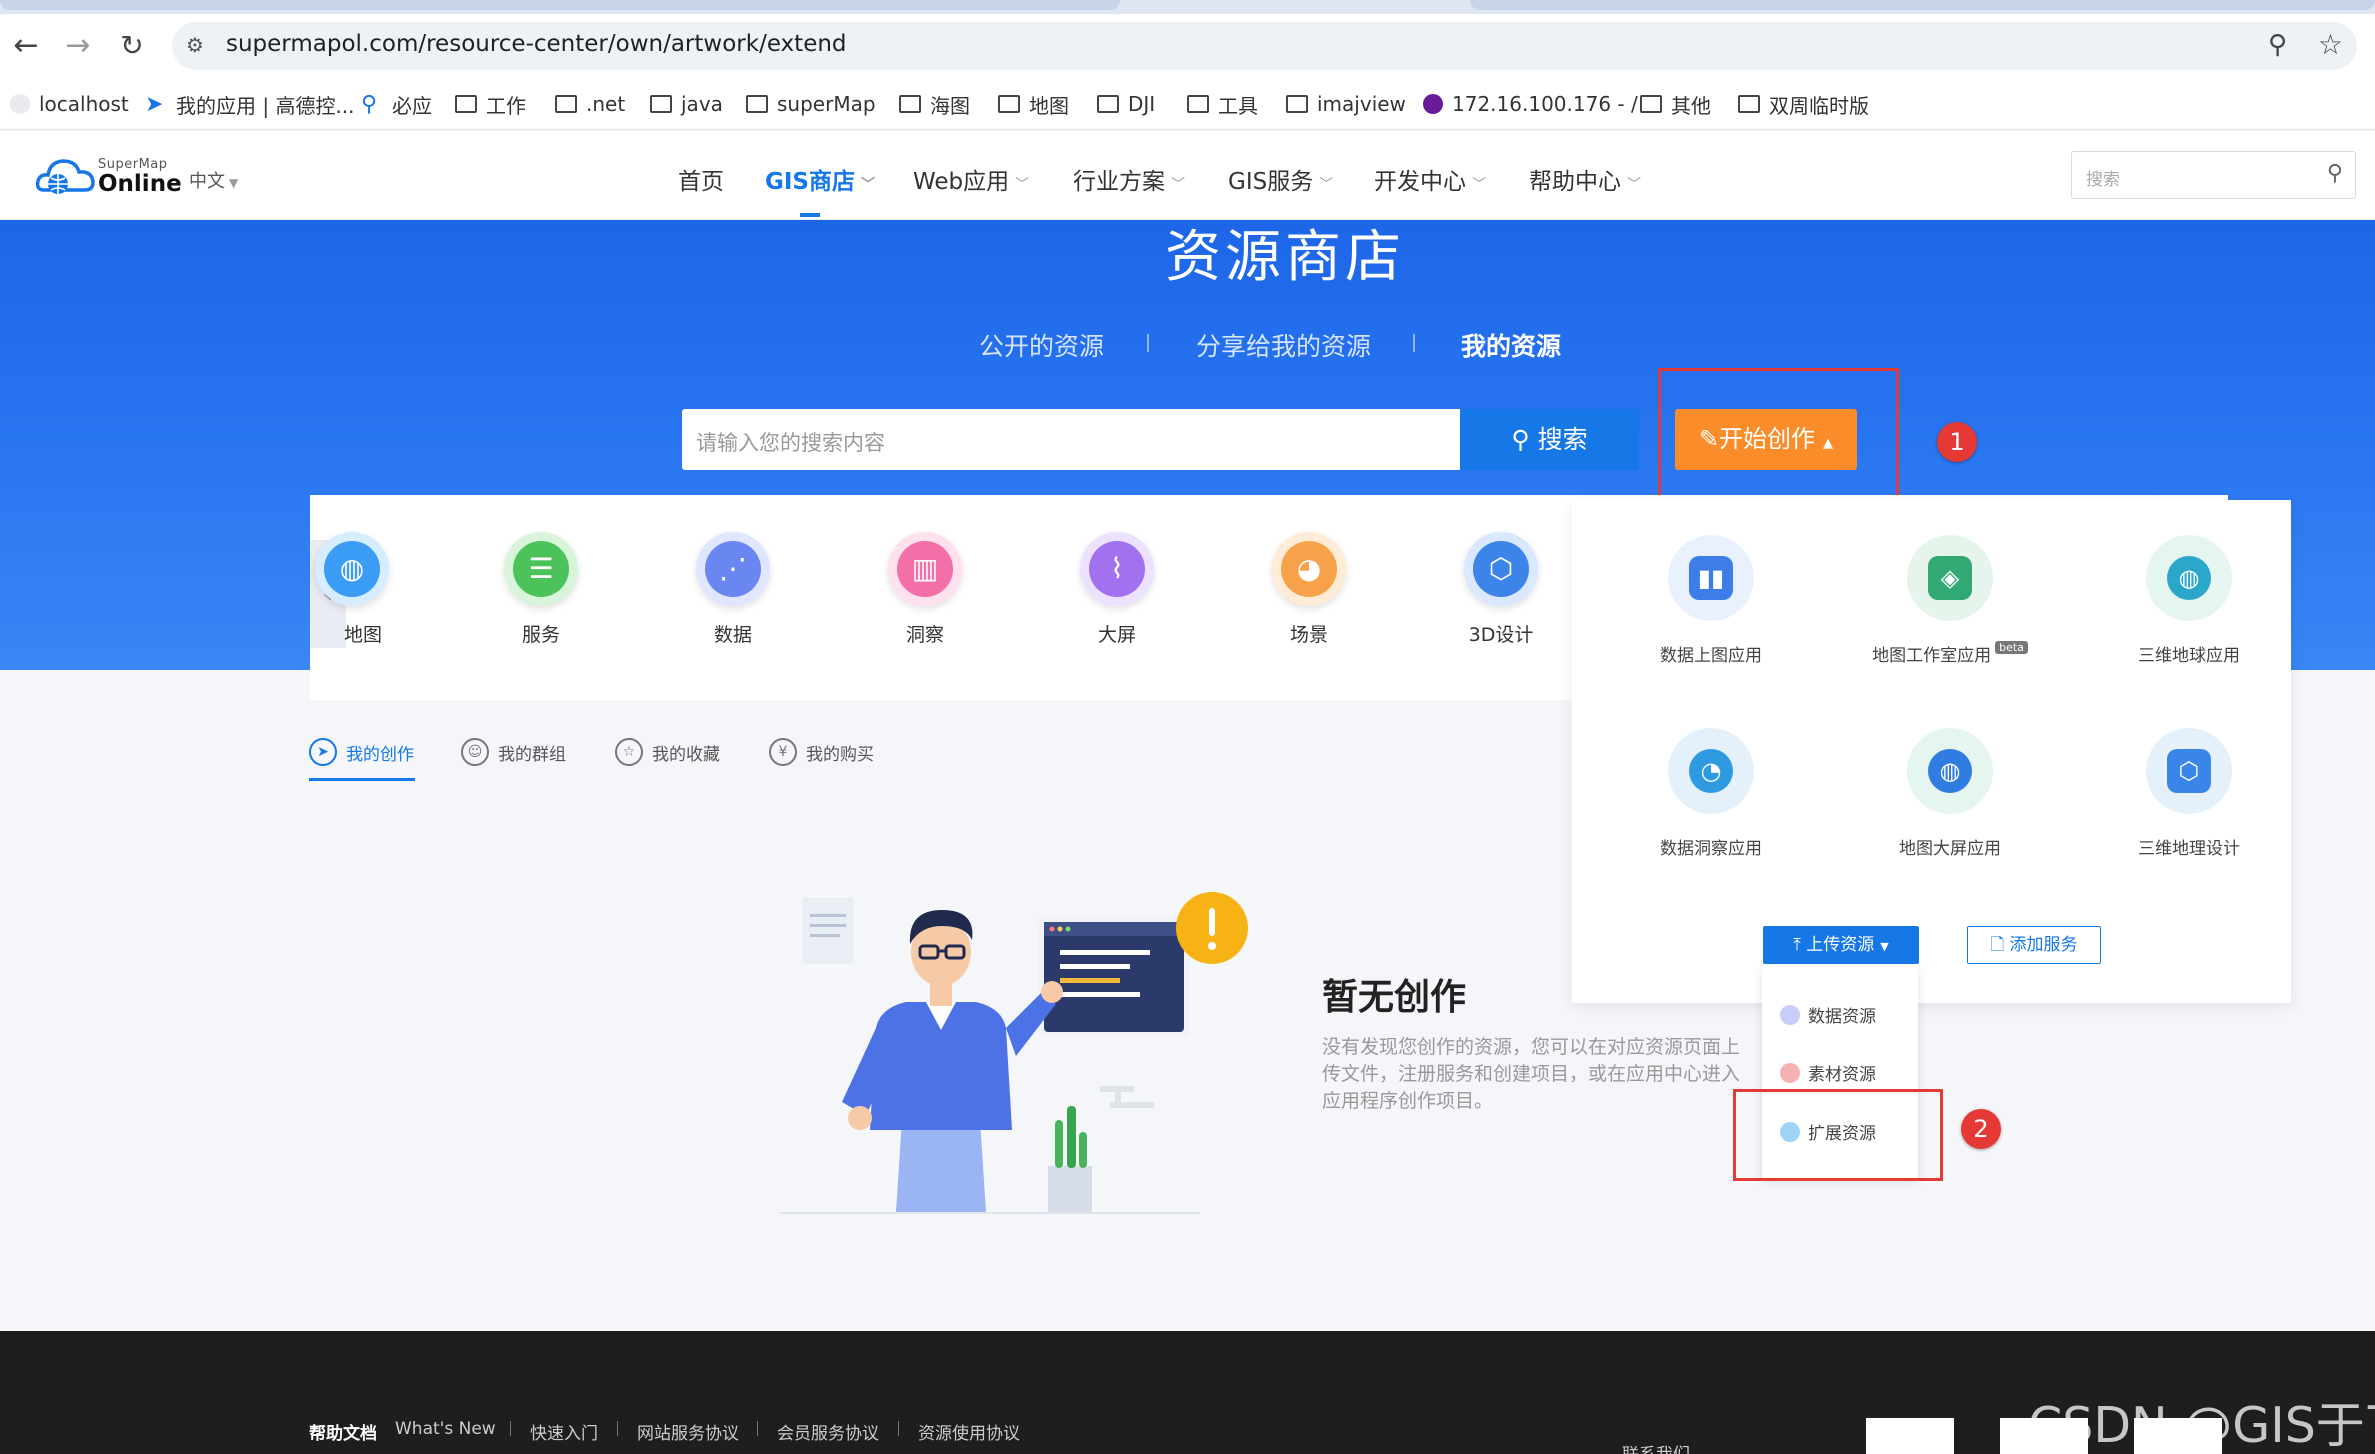 Image resolution: width=2375 pixels, height=1454 pixels. I want to click on bookmark-bing: ⚲ 必应, so click(396, 104).